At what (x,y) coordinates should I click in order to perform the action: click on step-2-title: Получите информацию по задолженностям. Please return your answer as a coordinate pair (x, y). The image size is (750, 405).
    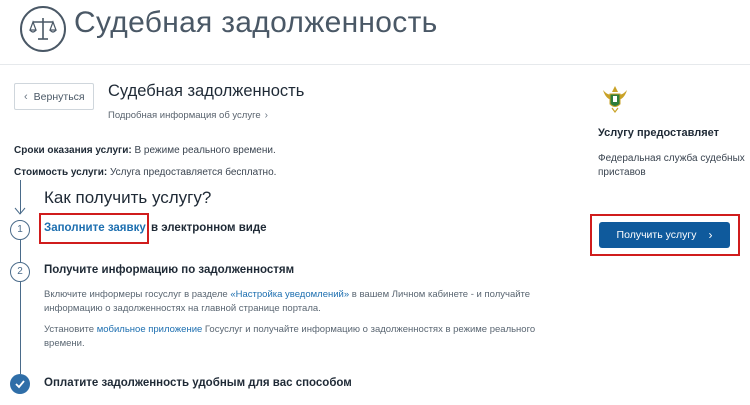
    Looking at the image, I should click on (169, 270).